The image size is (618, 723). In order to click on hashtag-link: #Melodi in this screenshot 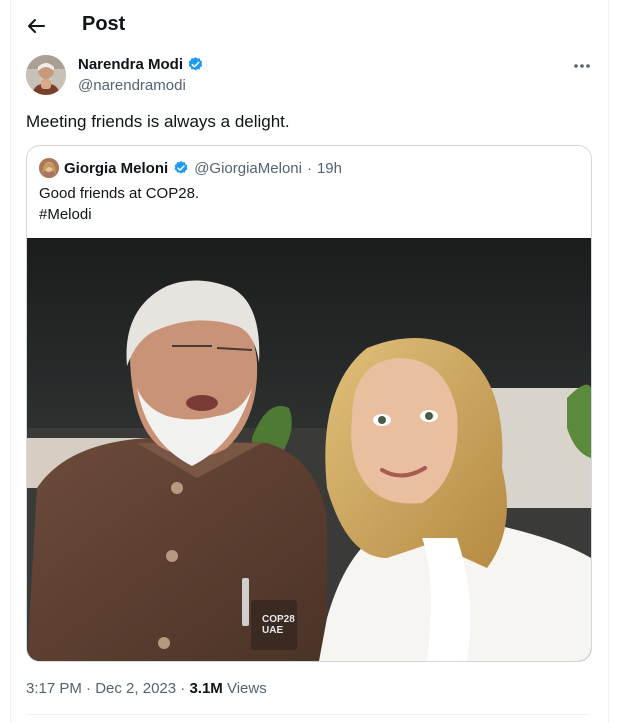, I will do `click(65, 214)`.